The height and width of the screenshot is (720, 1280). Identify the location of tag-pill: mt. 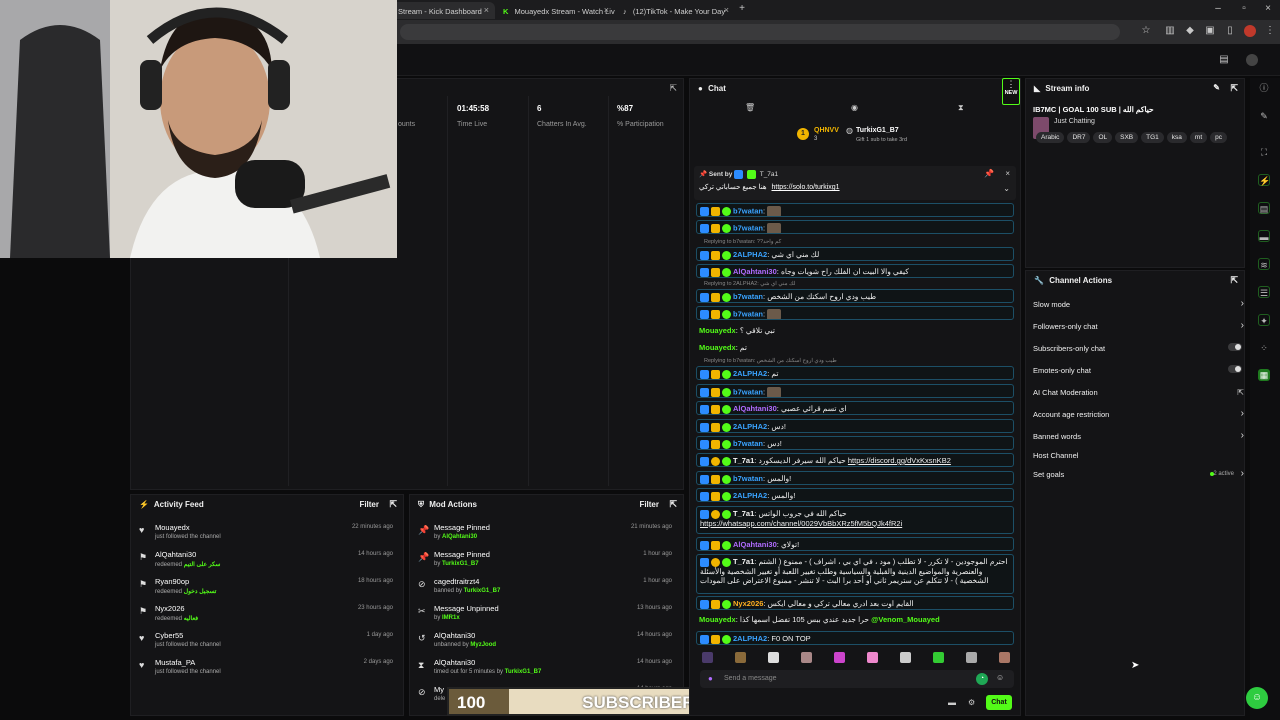
(1198, 137).